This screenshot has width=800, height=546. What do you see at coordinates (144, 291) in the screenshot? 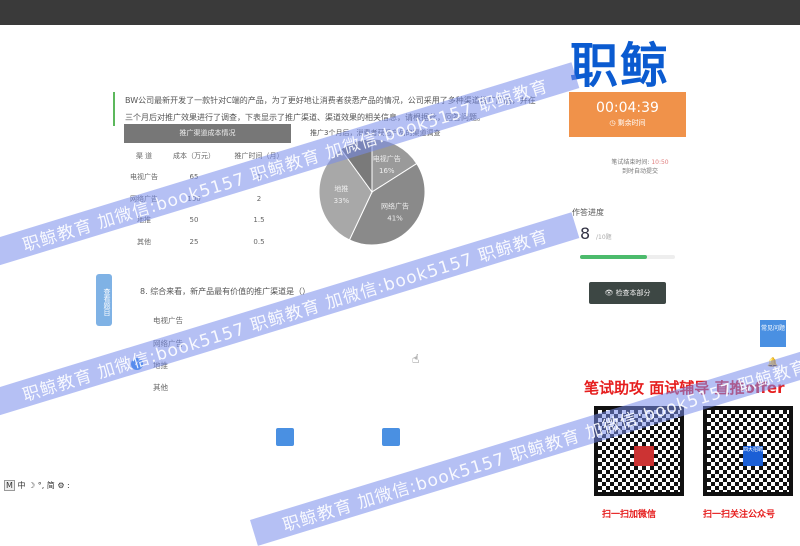
I see `question-number: 8.` at bounding box center [144, 291].